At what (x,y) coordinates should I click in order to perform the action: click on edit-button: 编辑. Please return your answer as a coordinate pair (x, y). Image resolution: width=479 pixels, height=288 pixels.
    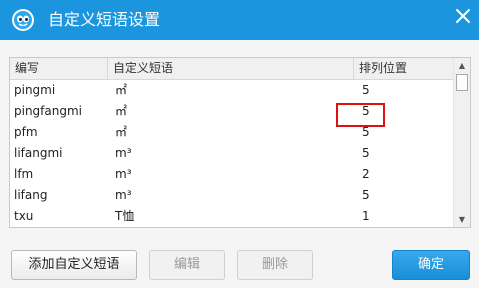
    Looking at the image, I should click on (187, 265).